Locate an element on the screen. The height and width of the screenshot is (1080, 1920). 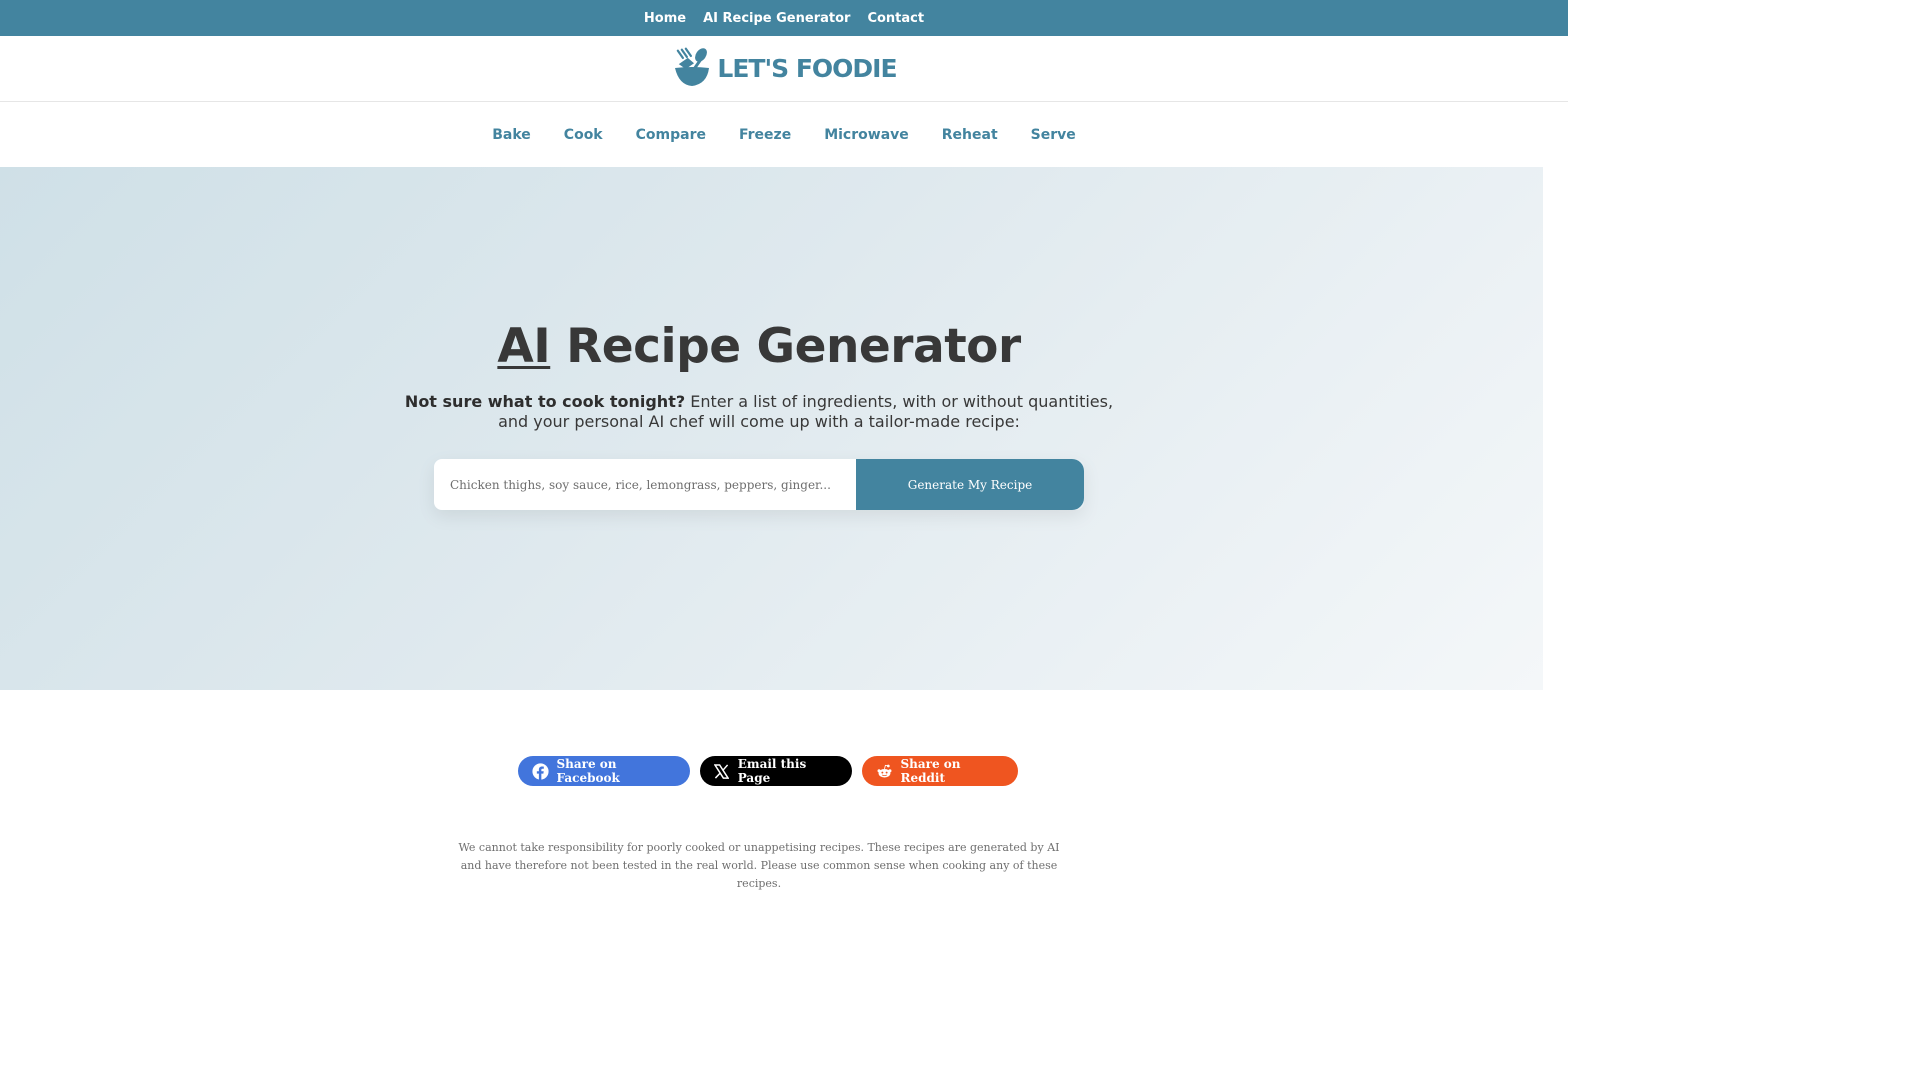
top-nav-contact-link: Contact is located at coordinates (895, 18).